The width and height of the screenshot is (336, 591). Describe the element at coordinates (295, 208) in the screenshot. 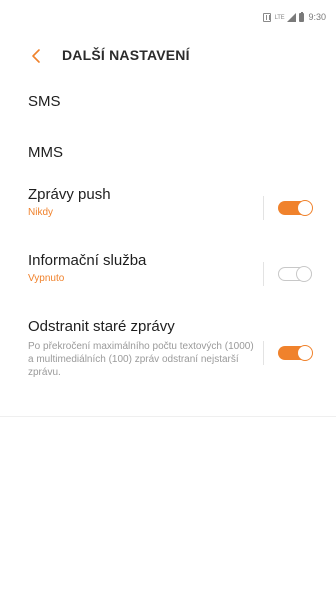

I see `push-messages-toggle` at that location.